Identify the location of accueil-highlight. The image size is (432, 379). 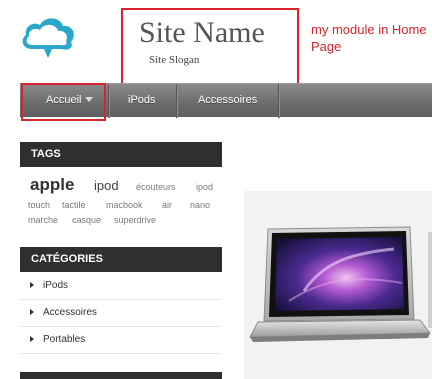
(63, 102).